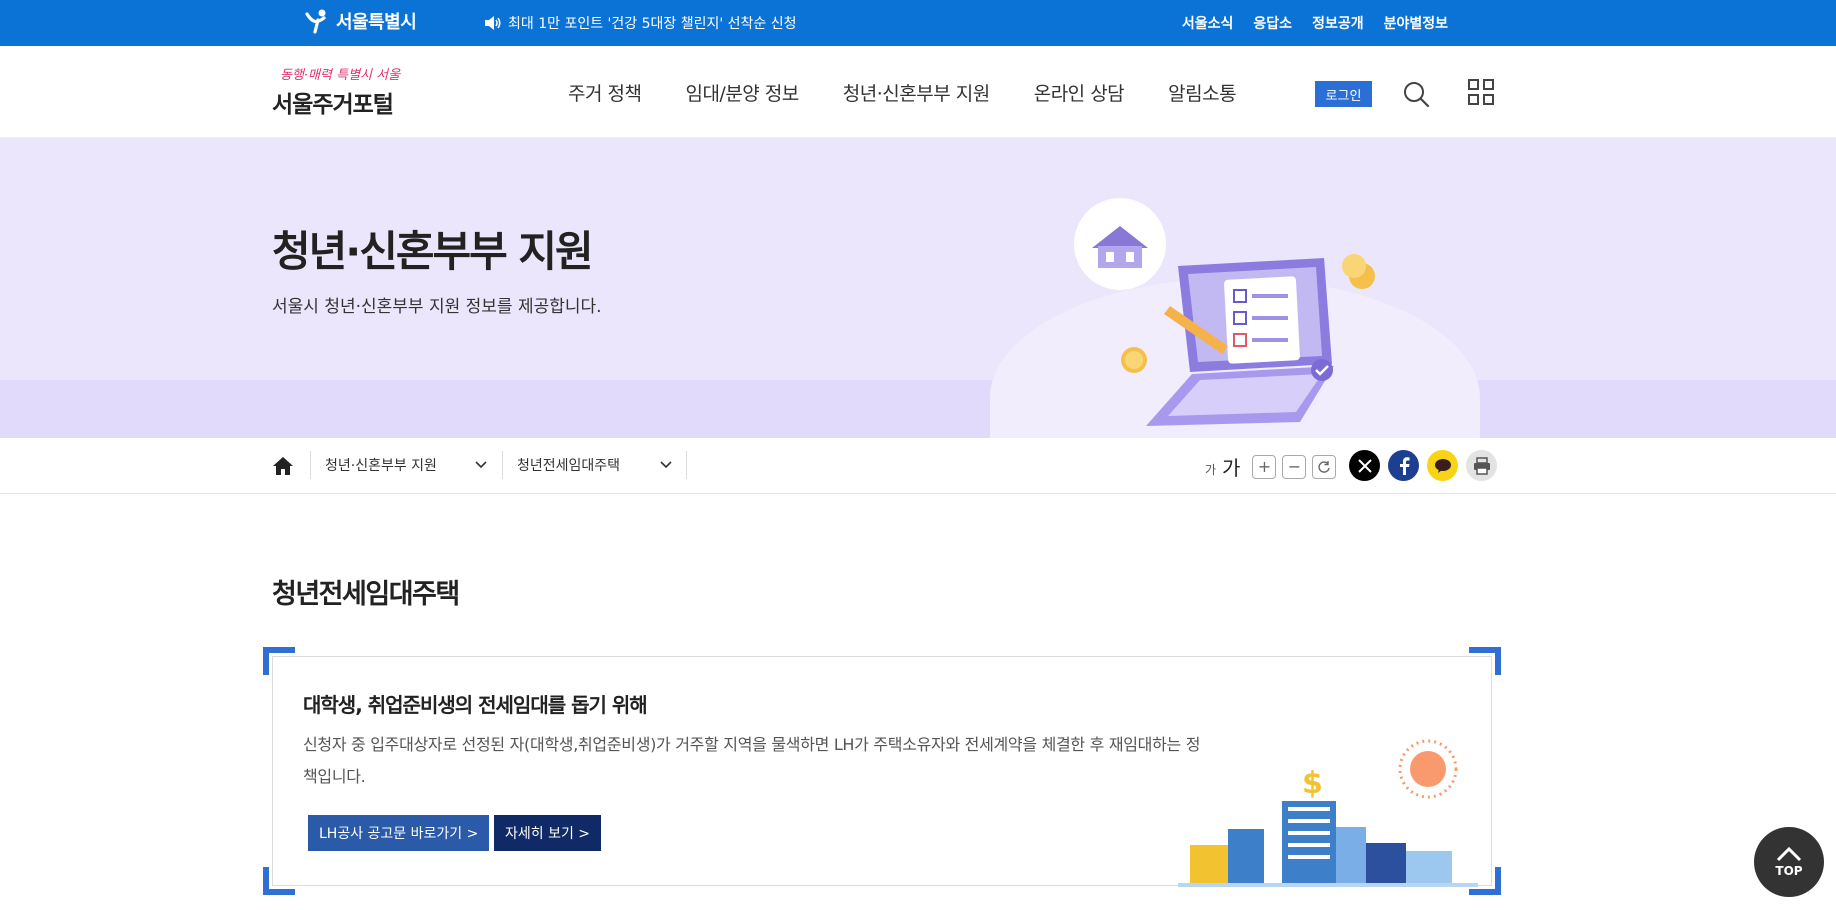 This screenshot has width=1836, height=910. What do you see at coordinates (548, 833) in the screenshot?
I see `detail-view-button: 자세히 보기 >` at bounding box center [548, 833].